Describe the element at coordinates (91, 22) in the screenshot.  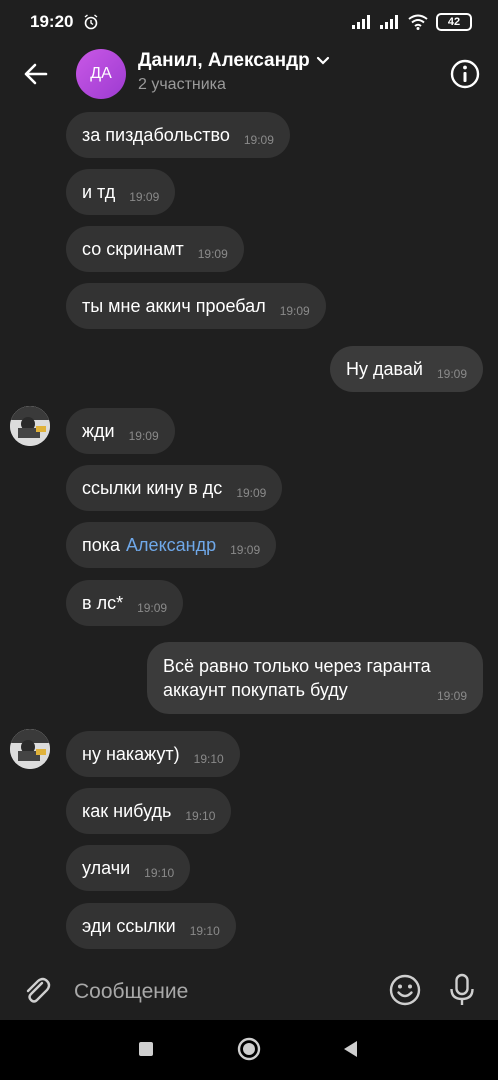
I see `alarm-icon` at that location.